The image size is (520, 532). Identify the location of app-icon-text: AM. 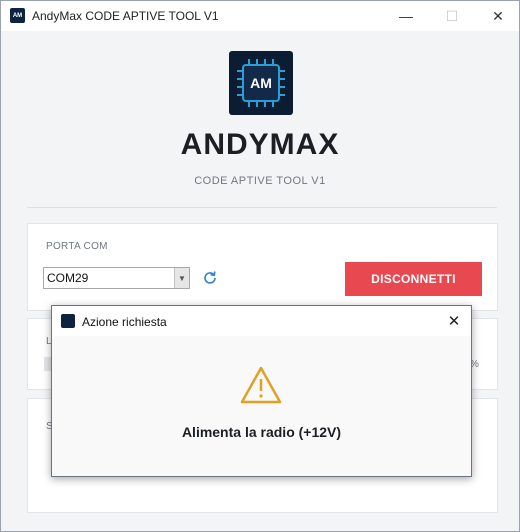
(17, 15).